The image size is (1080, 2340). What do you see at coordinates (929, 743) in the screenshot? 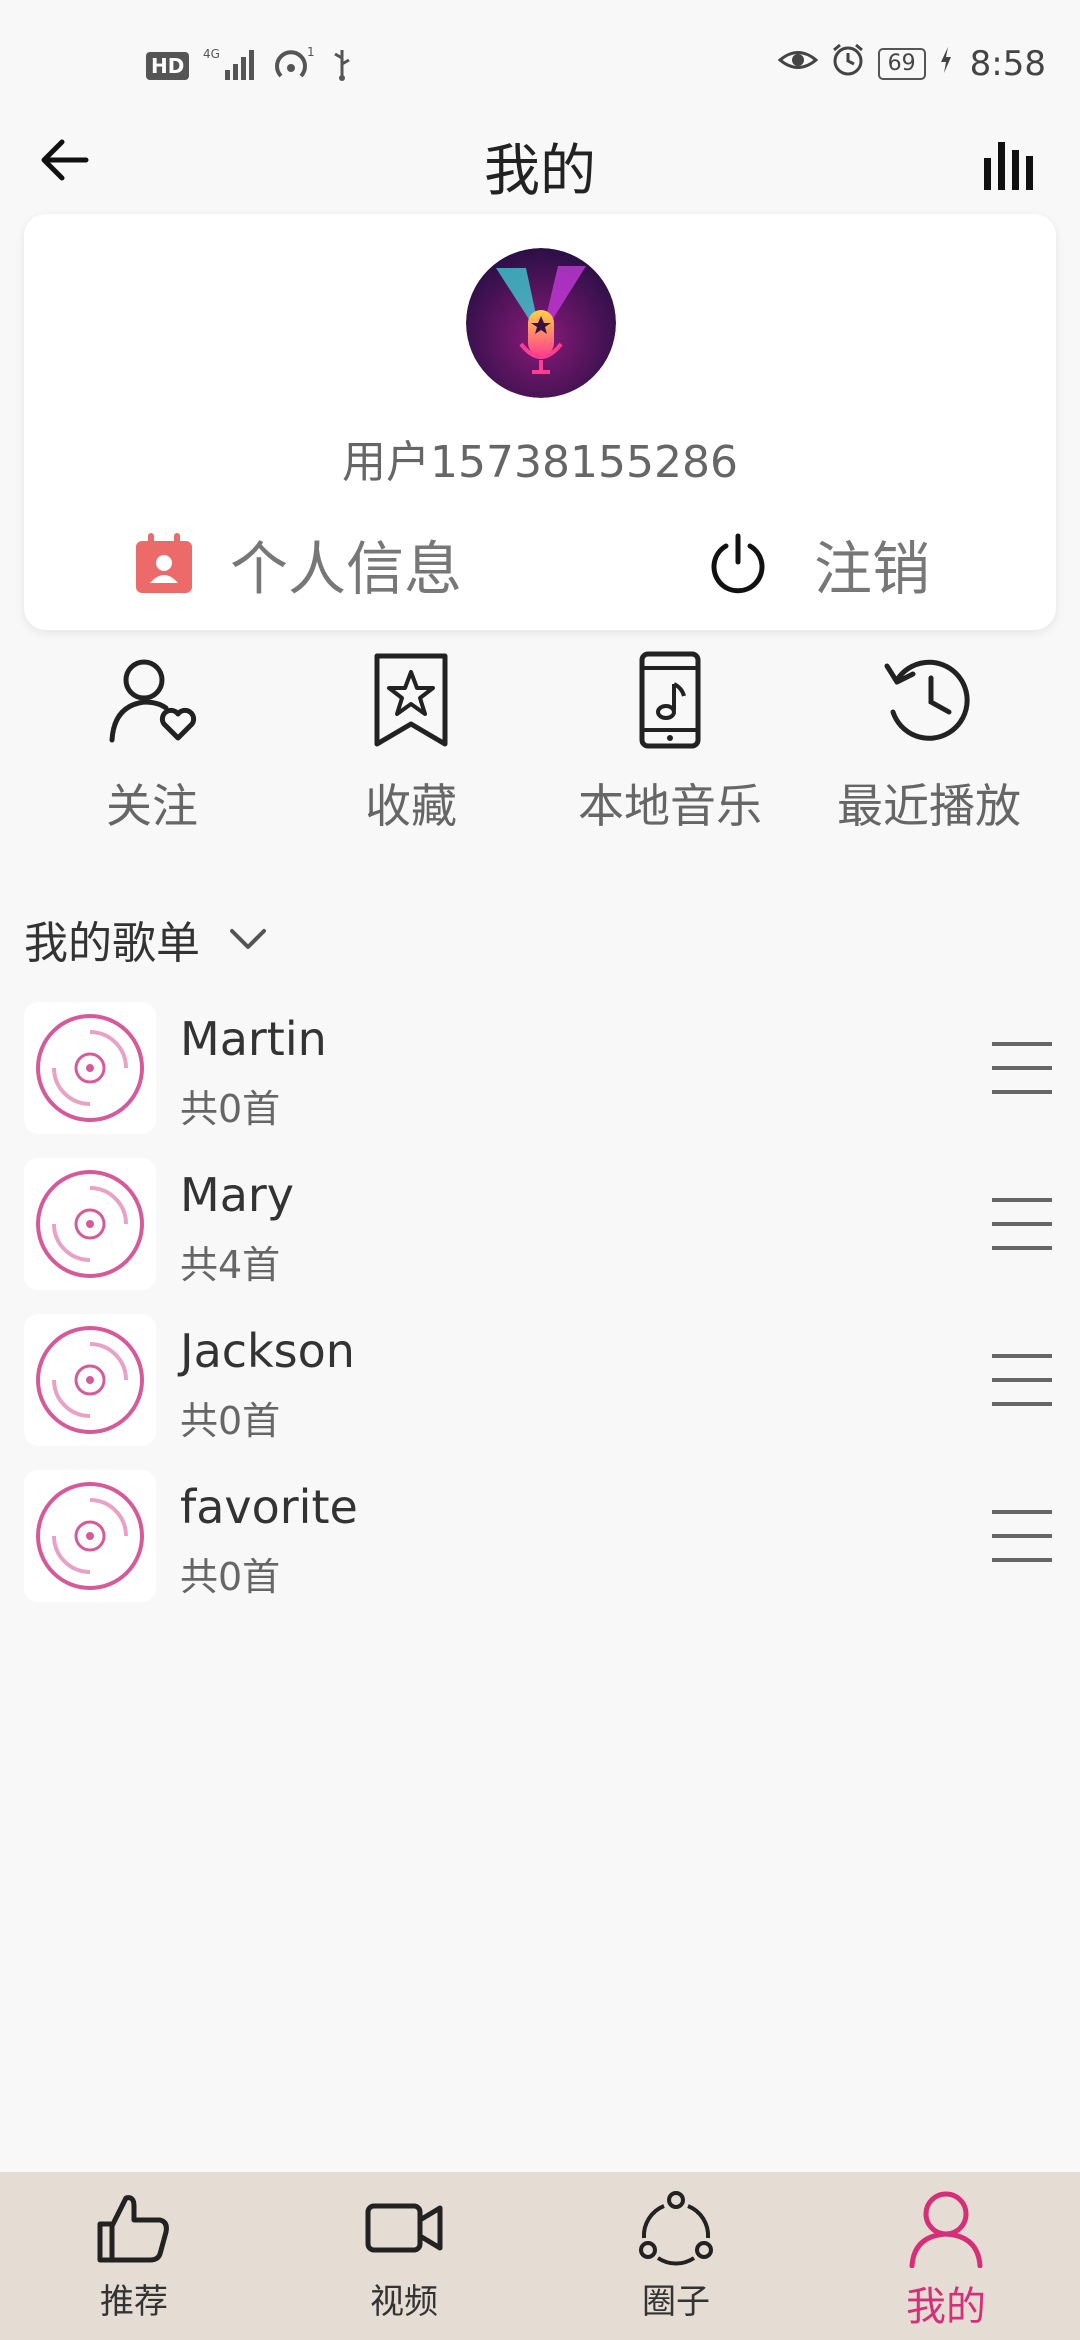
I see `quick-action-recent: 最近播放` at bounding box center [929, 743].